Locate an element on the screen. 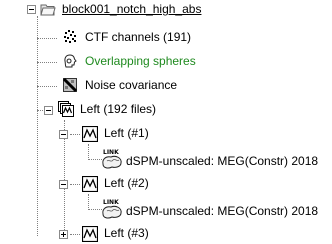 The image size is (332, 244). root-label: block001_notch_high_abs is located at coordinates (132, 9).